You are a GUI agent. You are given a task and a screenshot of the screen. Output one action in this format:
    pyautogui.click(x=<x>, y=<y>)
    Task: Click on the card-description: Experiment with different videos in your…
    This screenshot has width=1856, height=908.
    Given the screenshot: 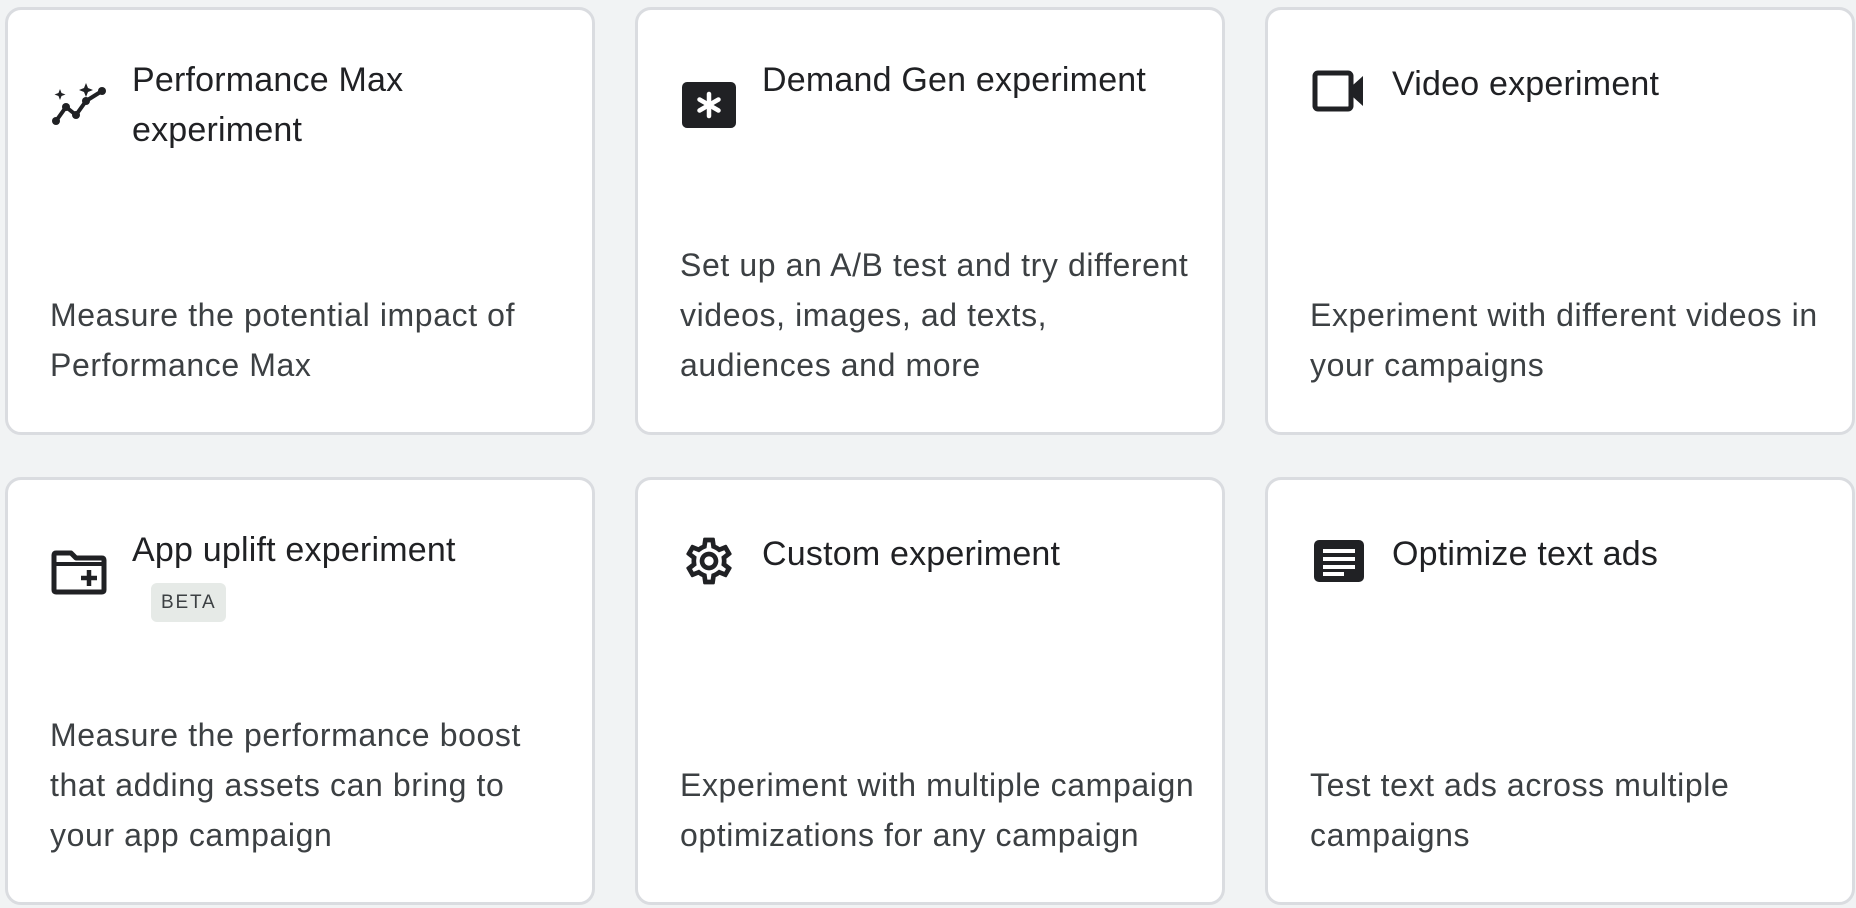 What is the action you would take?
    pyautogui.click(x=1564, y=340)
    